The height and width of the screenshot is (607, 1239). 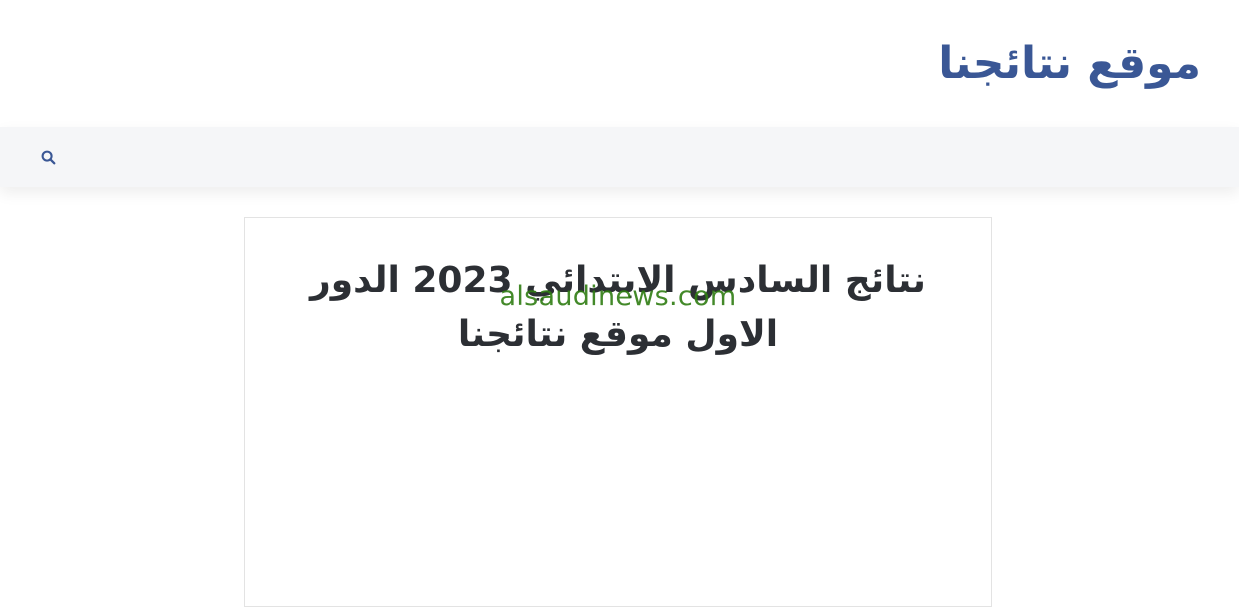 I want to click on main-navbar, so click(x=619, y=157).